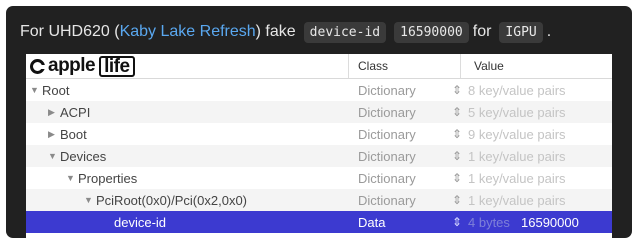  What do you see at coordinates (550, 222) in the screenshot?
I see `row-value-data: 16590000` at bounding box center [550, 222].